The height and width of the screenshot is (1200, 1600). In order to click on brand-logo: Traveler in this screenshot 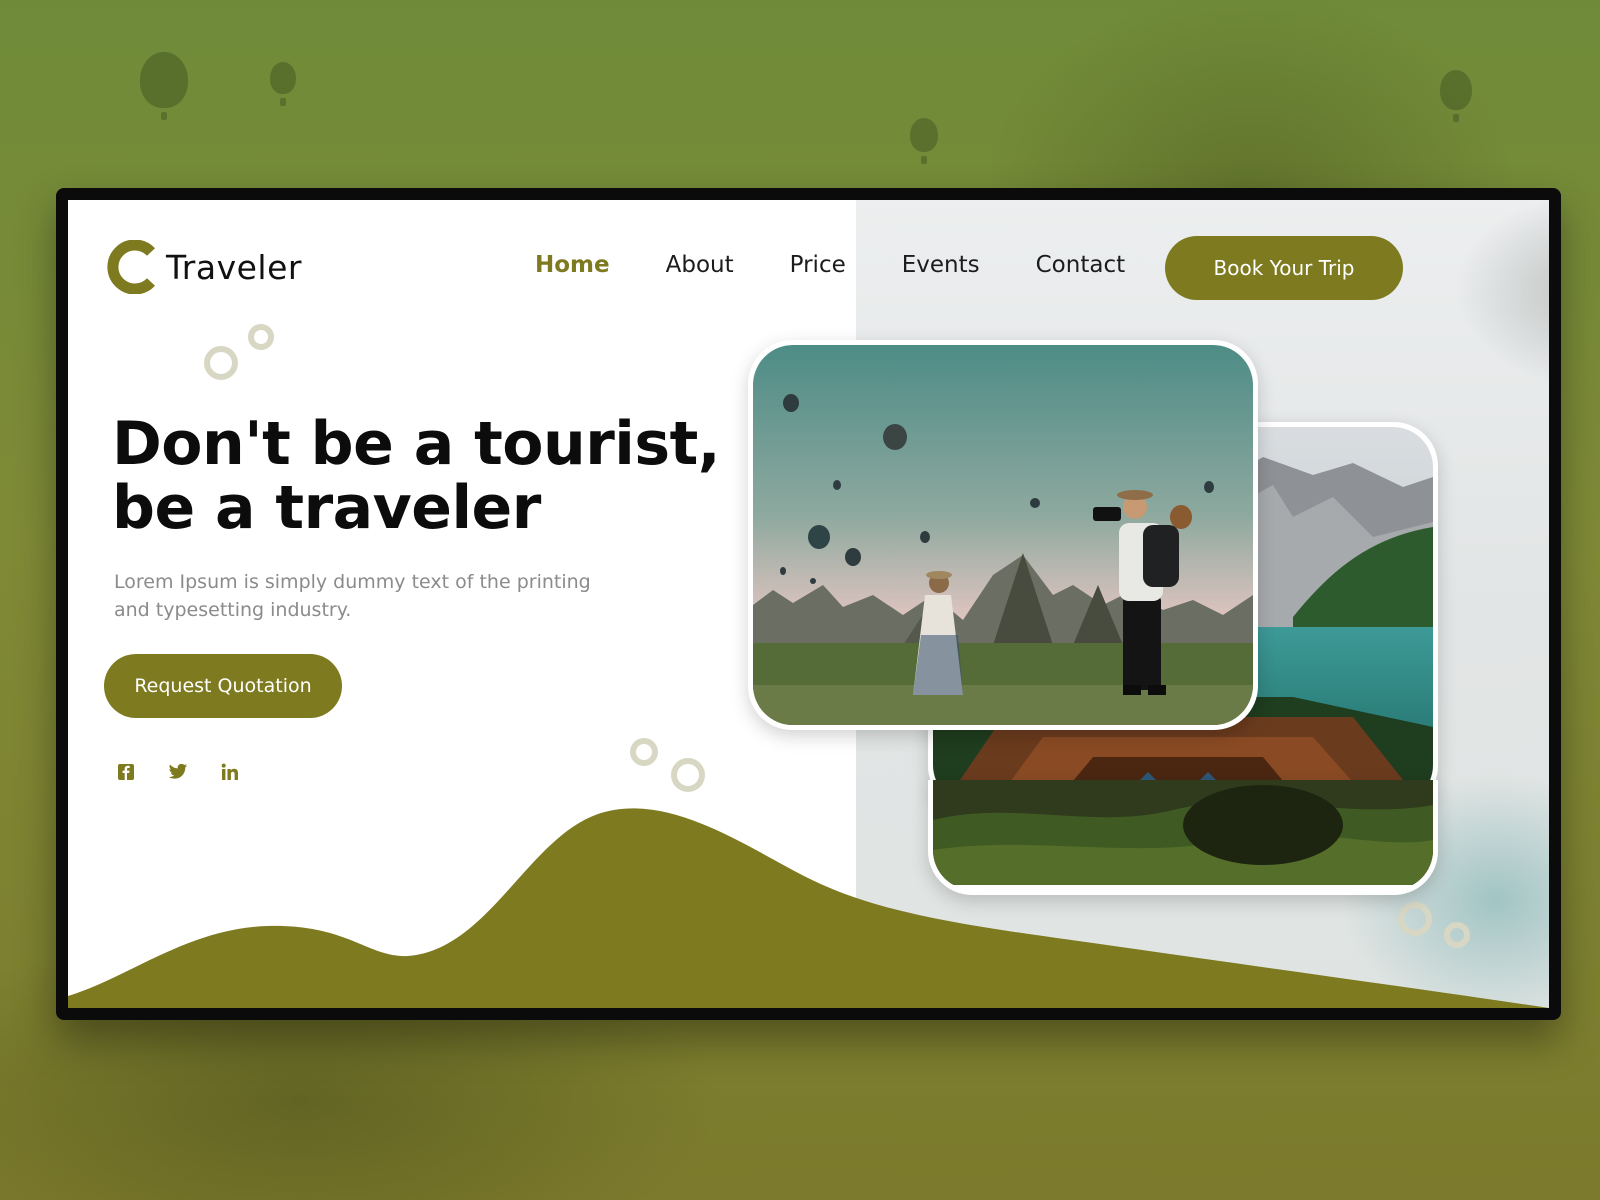, I will do `click(204, 267)`.